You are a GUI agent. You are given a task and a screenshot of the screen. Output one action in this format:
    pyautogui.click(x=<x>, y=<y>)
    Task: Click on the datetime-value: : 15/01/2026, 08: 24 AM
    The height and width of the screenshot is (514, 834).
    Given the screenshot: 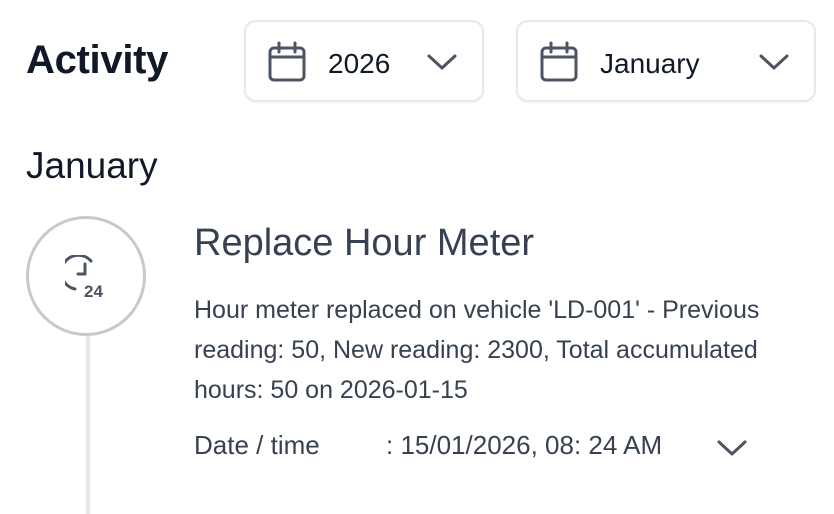 What is the action you would take?
    pyautogui.click(x=524, y=445)
    